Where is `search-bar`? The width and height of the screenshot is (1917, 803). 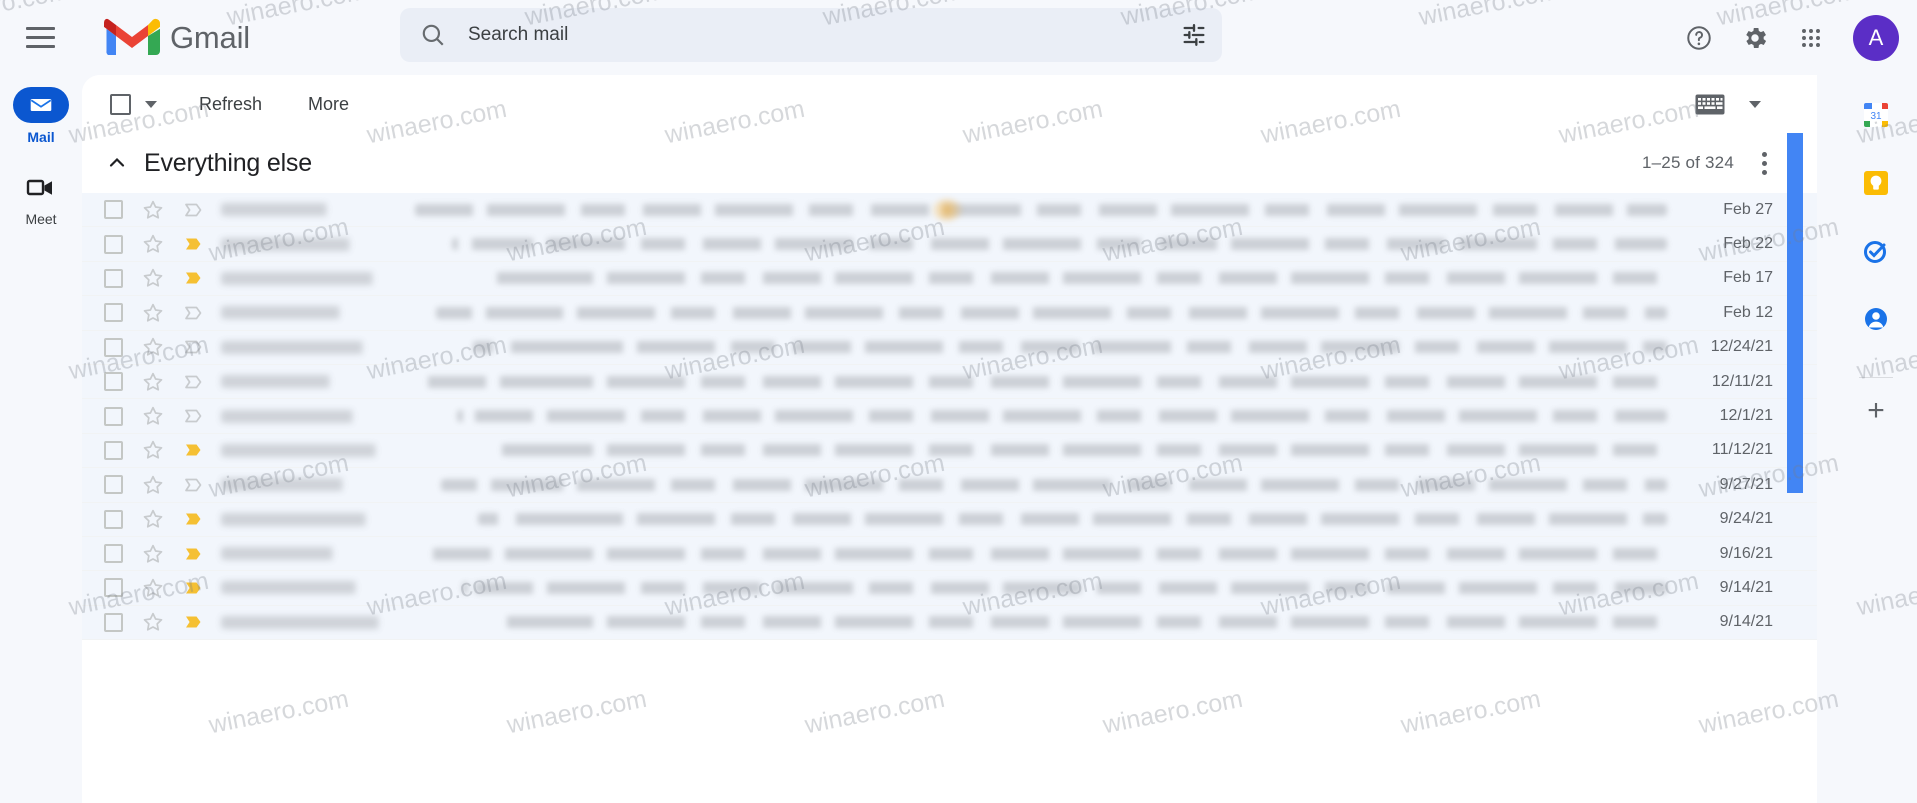
search-bar is located at coordinates (811, 35).